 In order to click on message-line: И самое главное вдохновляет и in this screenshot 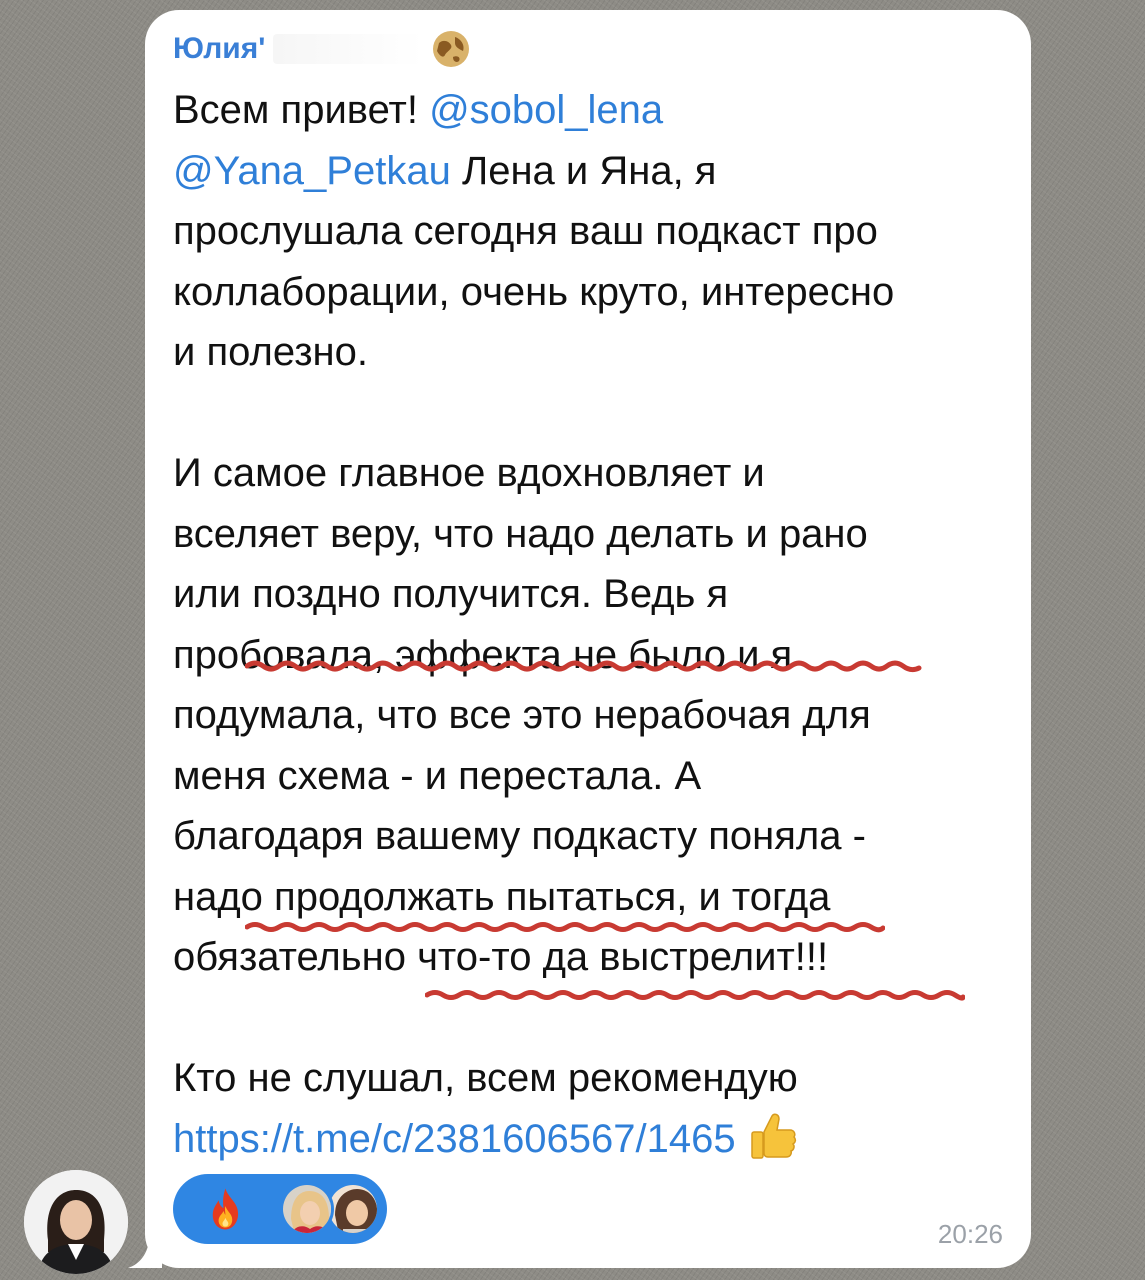, I will do `click(593, 473)`.